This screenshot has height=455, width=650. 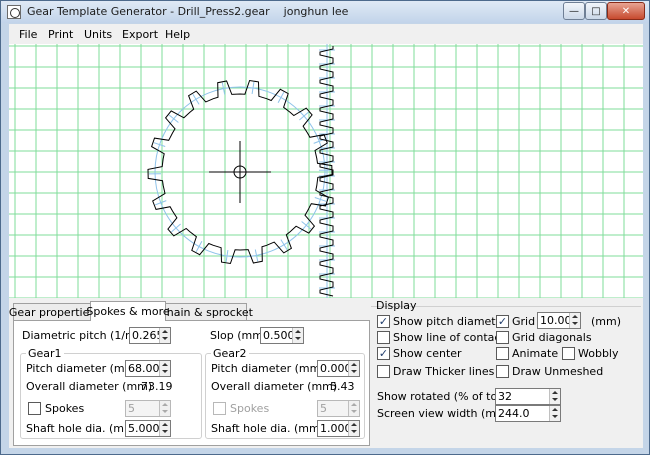 I want to click on slop-stepper: 0.500, so click(x=282, y=335).